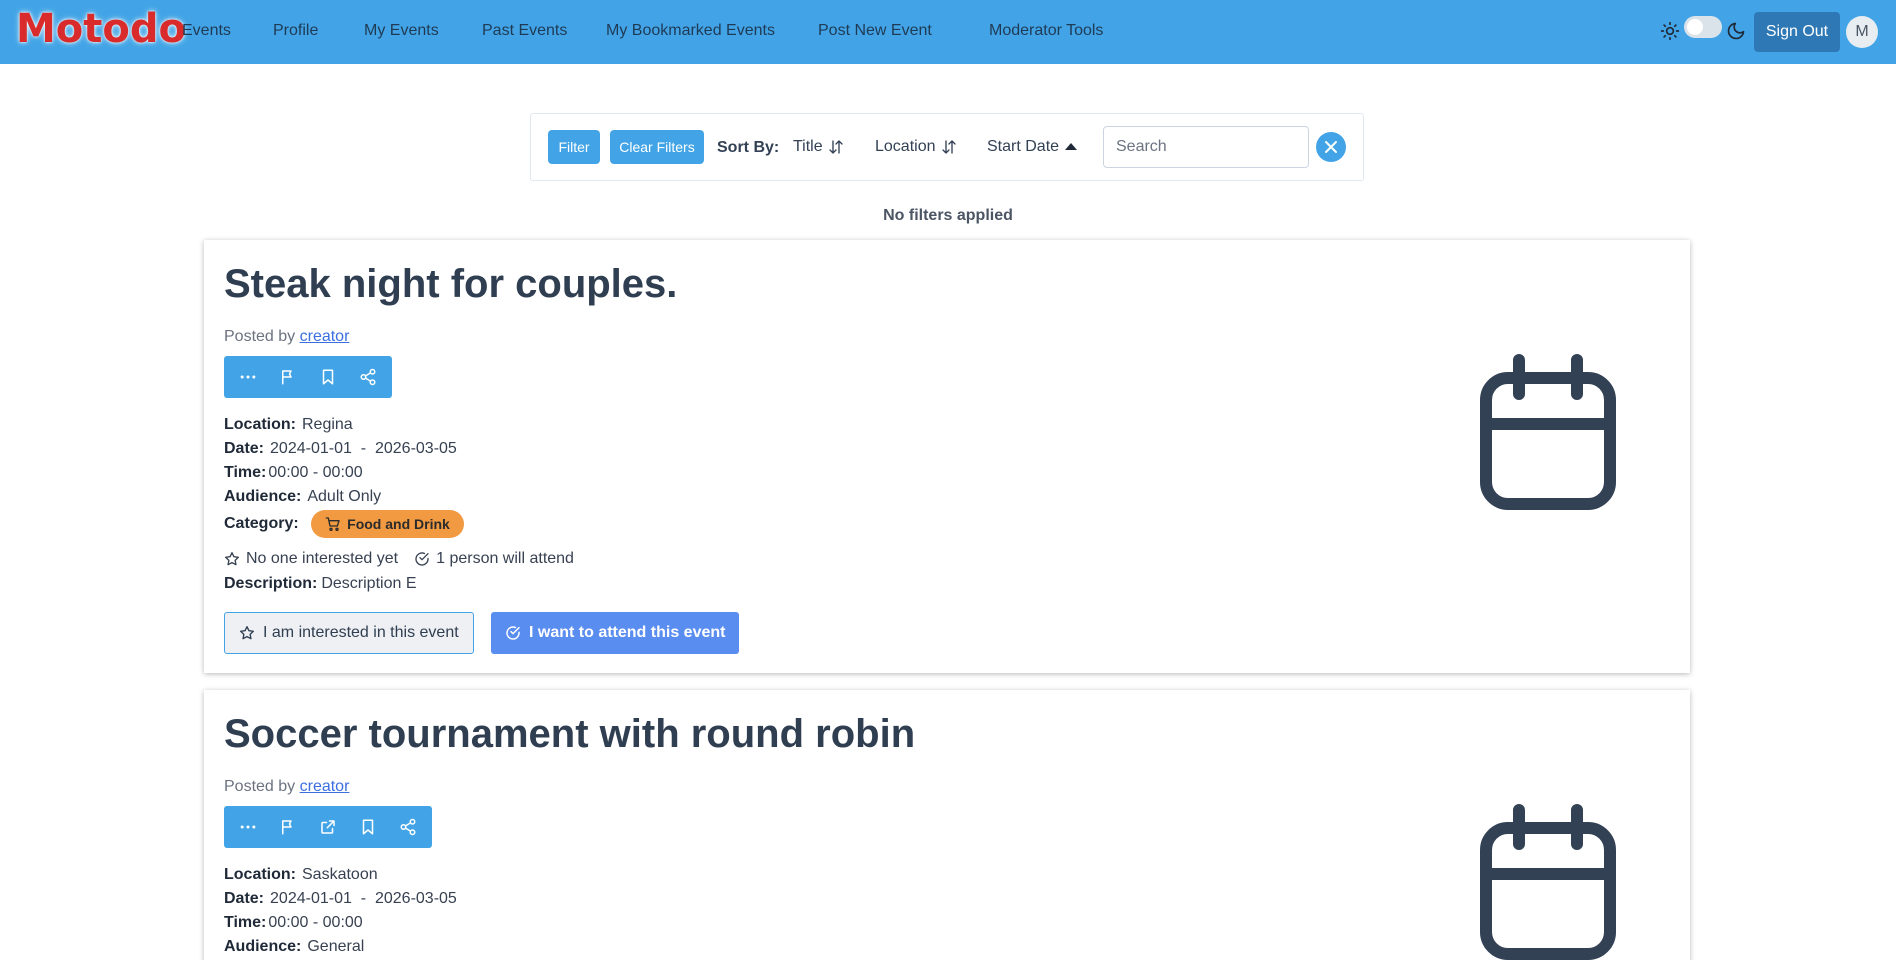 This screenshot has width=1896, height=960. What do you see at coordinates (570, 734) in the screenshot?
I see `event-title: Soccer tournament with round robin` at bounding box center [570, 734].